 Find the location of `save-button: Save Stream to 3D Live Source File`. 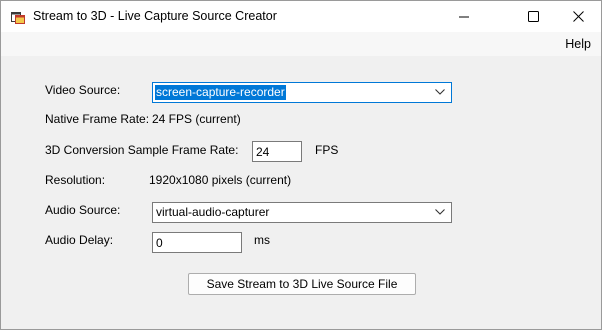

save-button: Save Stream to 3D Live Source File is located at coordinates (302, 284).